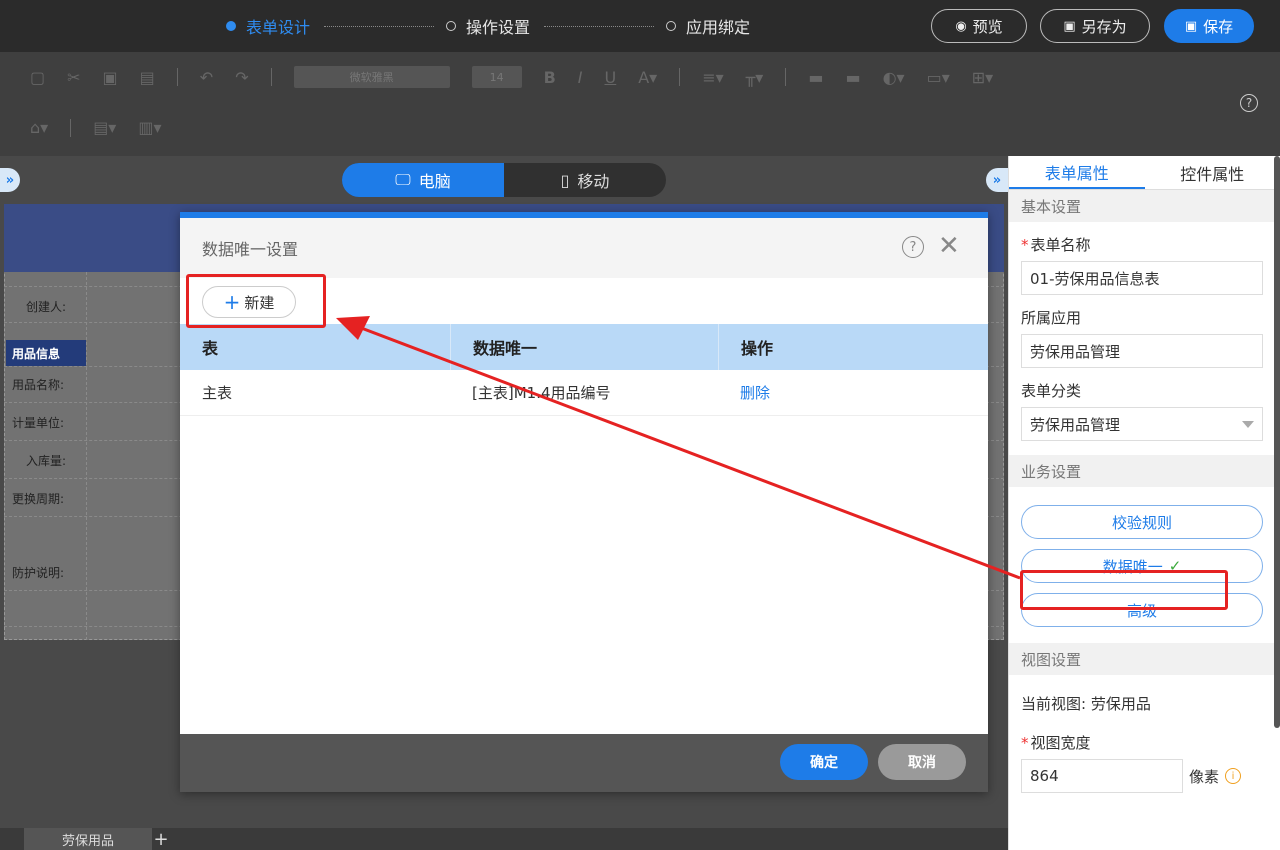  What do you see at coordinates (1104, 26) in the screenshot?
I see `save-as-label: 另存为` at bounding box center [1104, 26].